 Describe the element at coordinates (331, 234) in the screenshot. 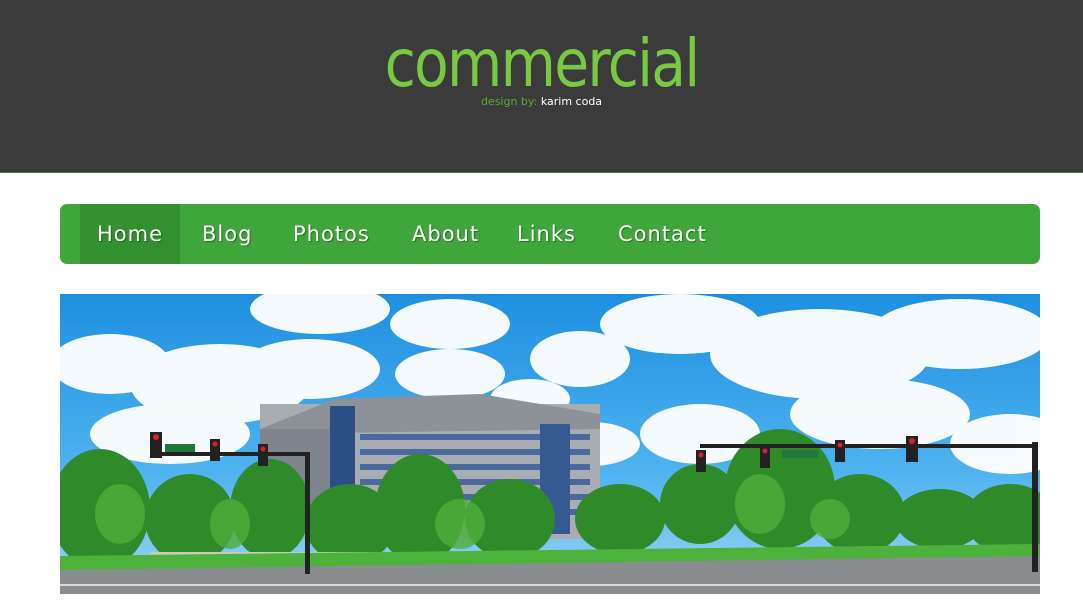

I see `nav-photos: Photos` at that location.